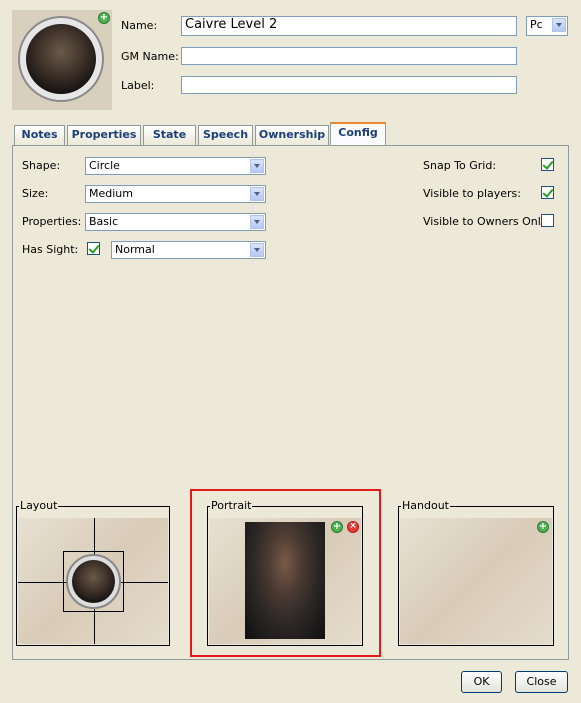  I want to click on layout-token-face, so click(93, 581).